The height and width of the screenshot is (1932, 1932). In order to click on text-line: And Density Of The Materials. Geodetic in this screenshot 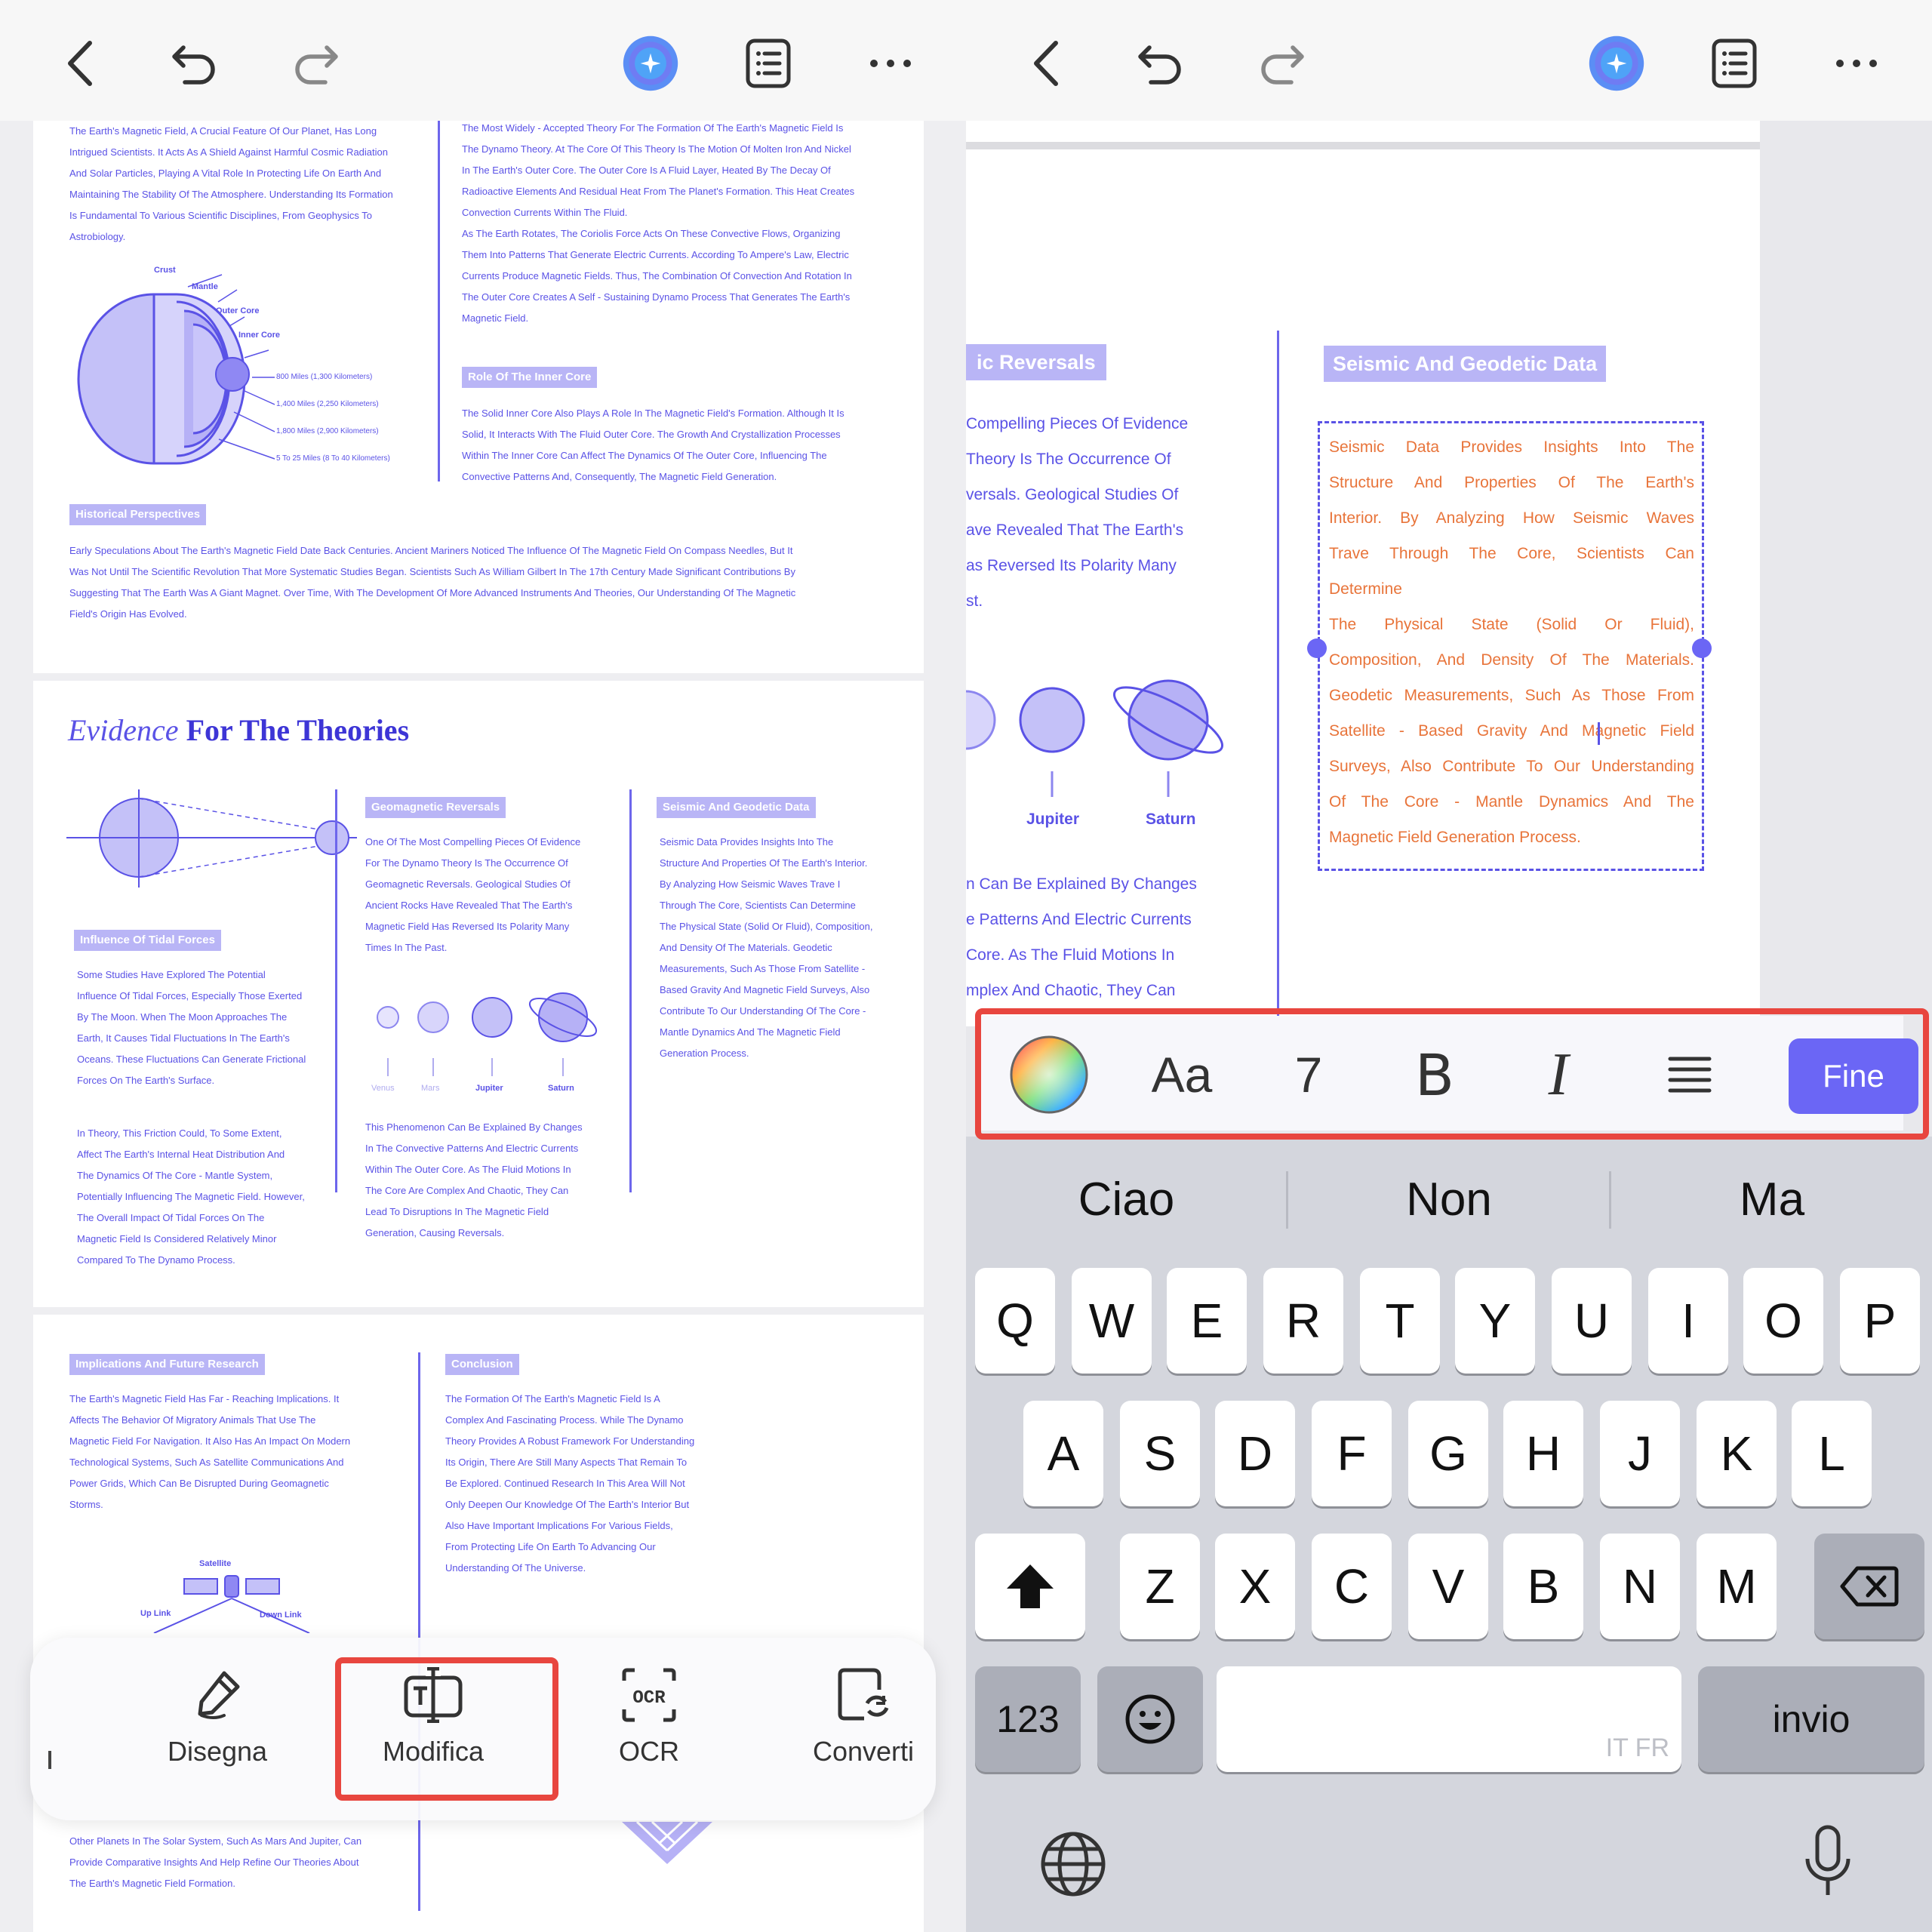, I will do `click(746, 947)`.